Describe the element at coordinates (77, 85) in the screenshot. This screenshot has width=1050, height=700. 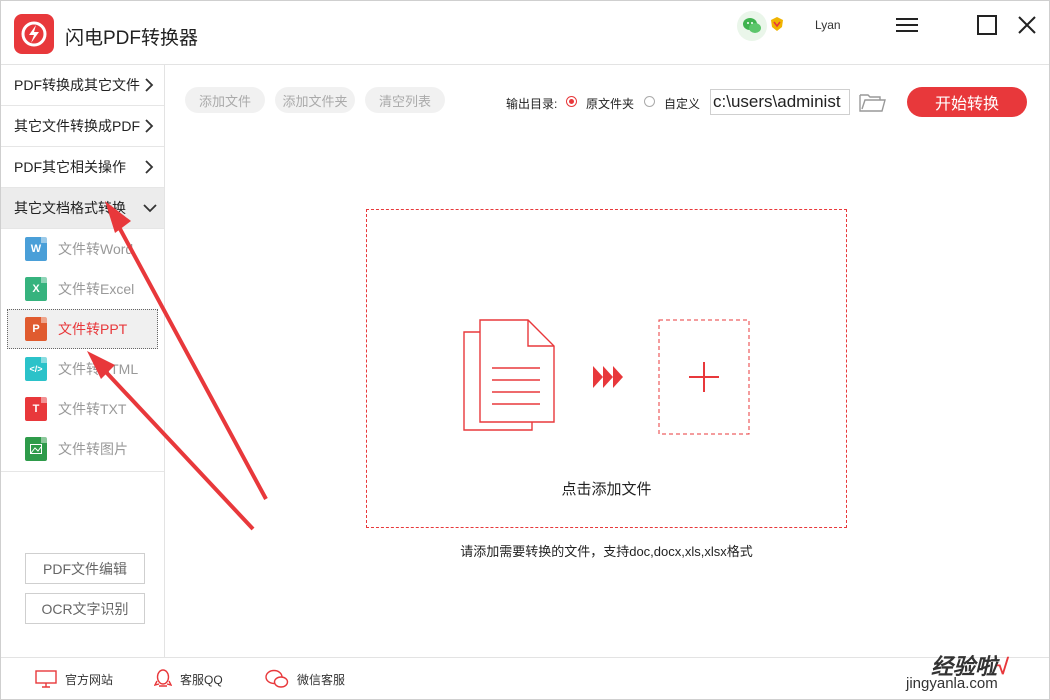
I see `category-label: PDF转换成其它文件` at that location.